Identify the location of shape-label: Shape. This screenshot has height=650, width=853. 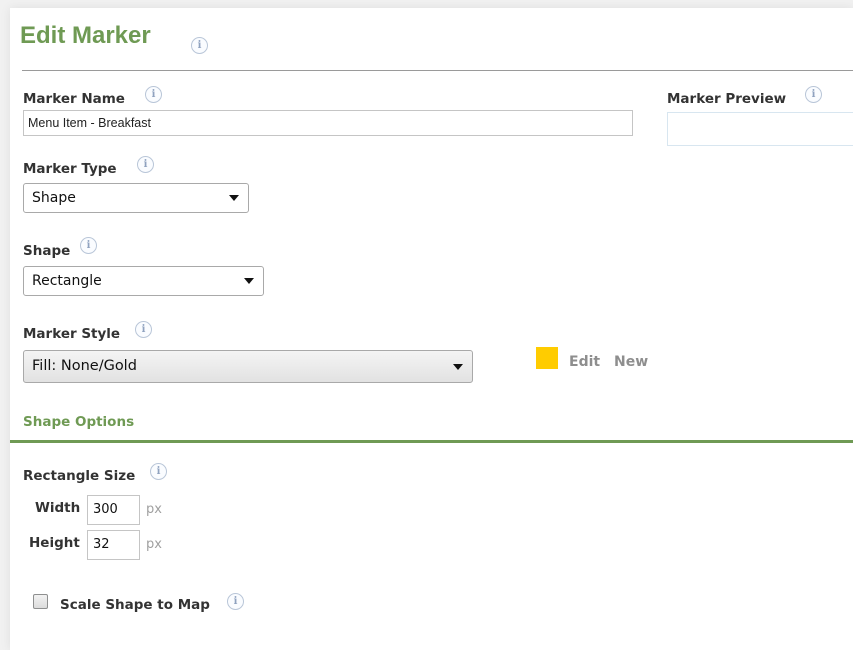
(47, 251).